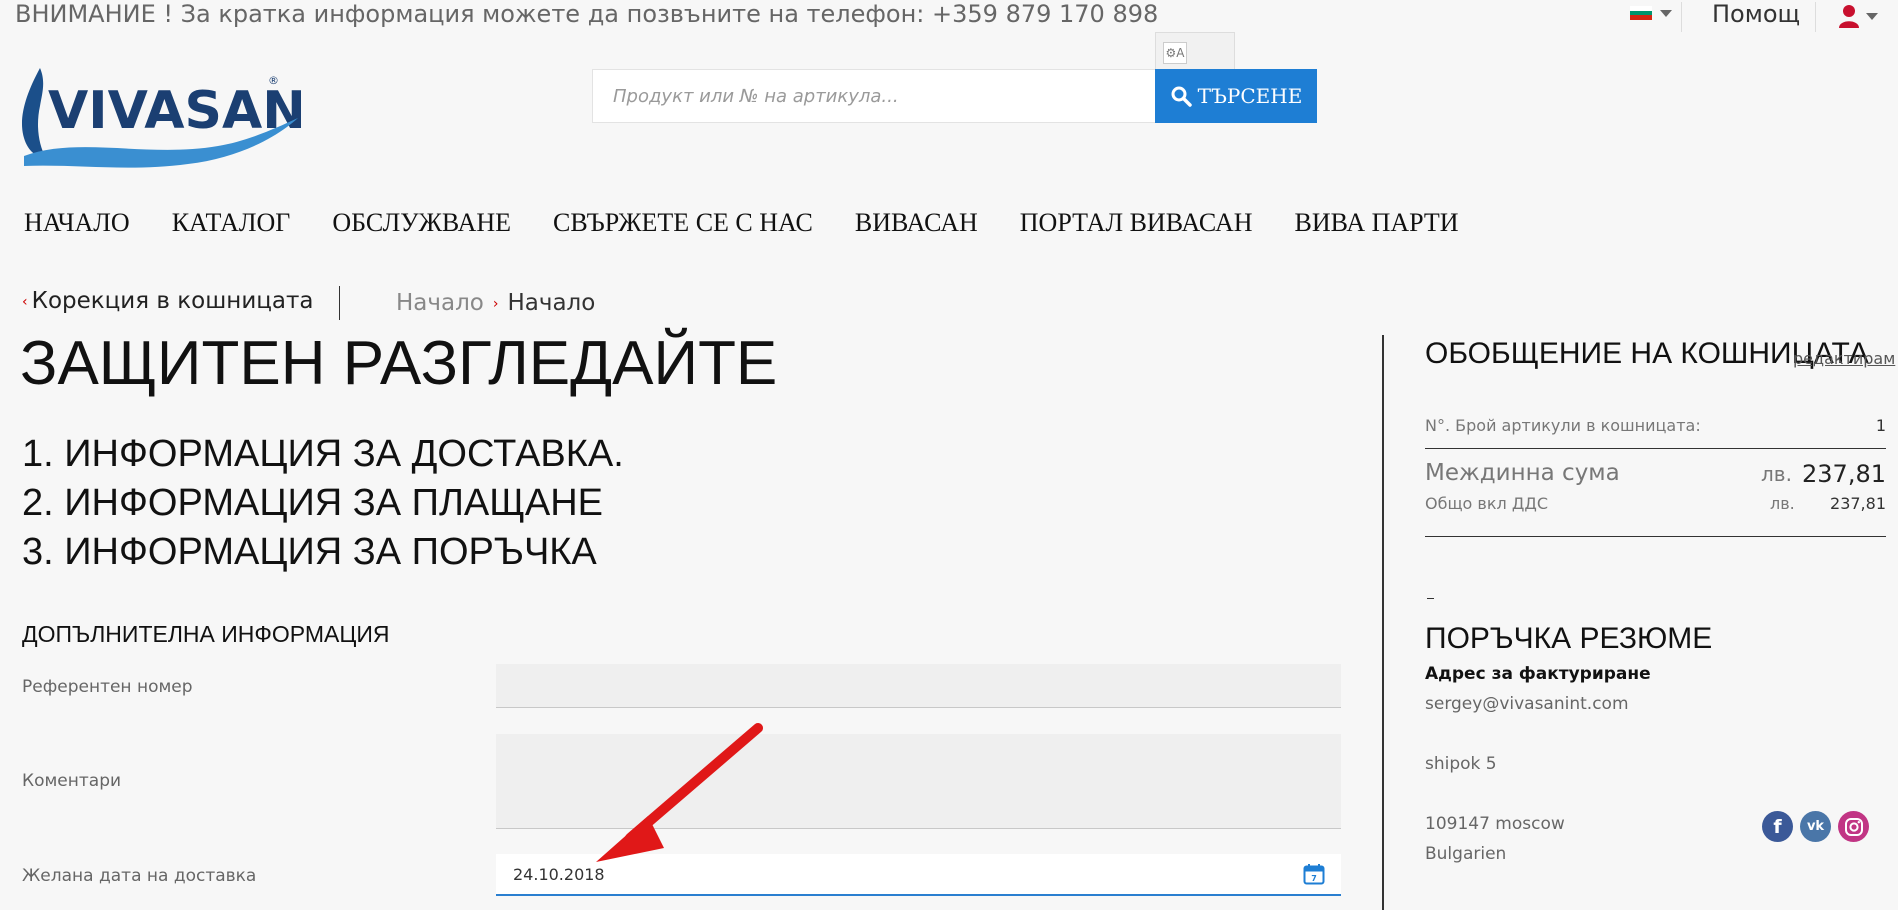 This screenshot has height=910, width=1898. I want to click on chevron-left-icon: ‹, so click(25, 301).